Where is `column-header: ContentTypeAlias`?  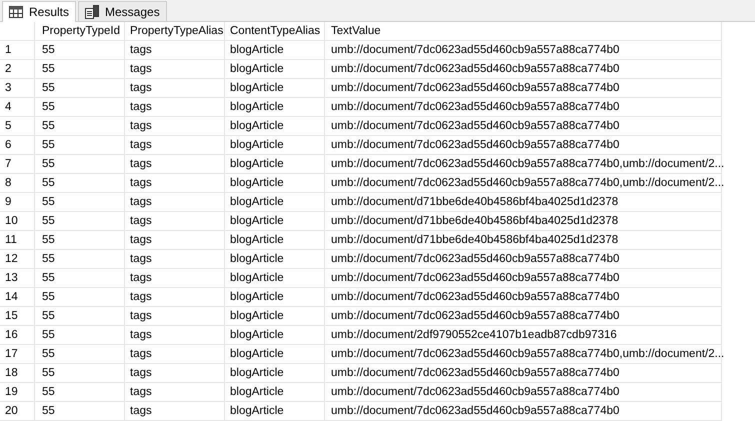
column-header: ContentTypeAlias is located at coordinates (275, 31).